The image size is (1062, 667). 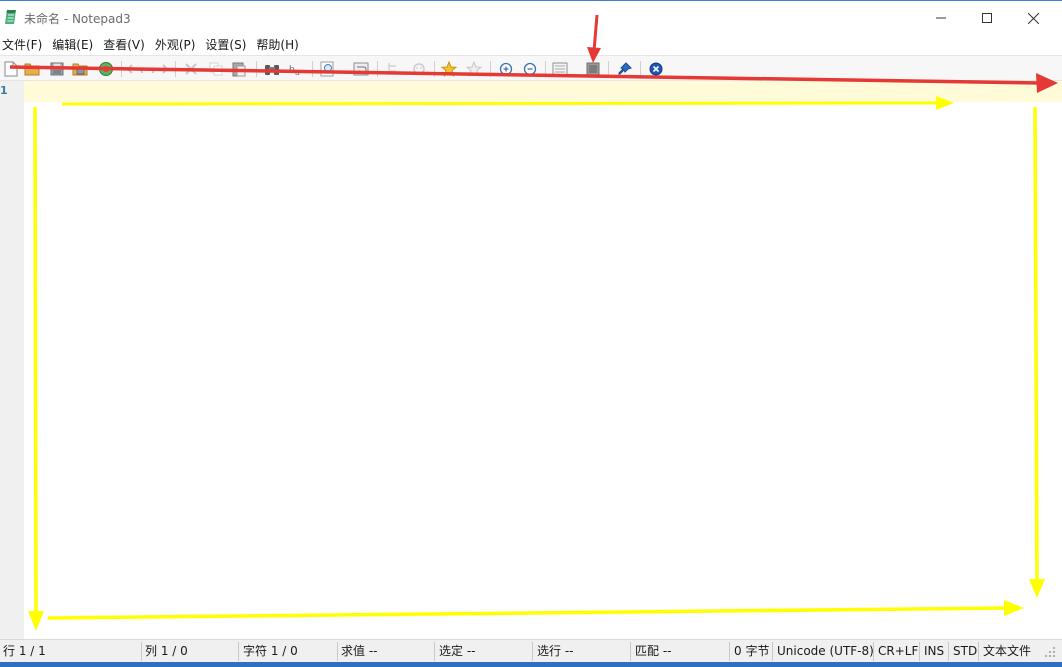 I want to click on window-bottom-border, so click(x=531, y=664).